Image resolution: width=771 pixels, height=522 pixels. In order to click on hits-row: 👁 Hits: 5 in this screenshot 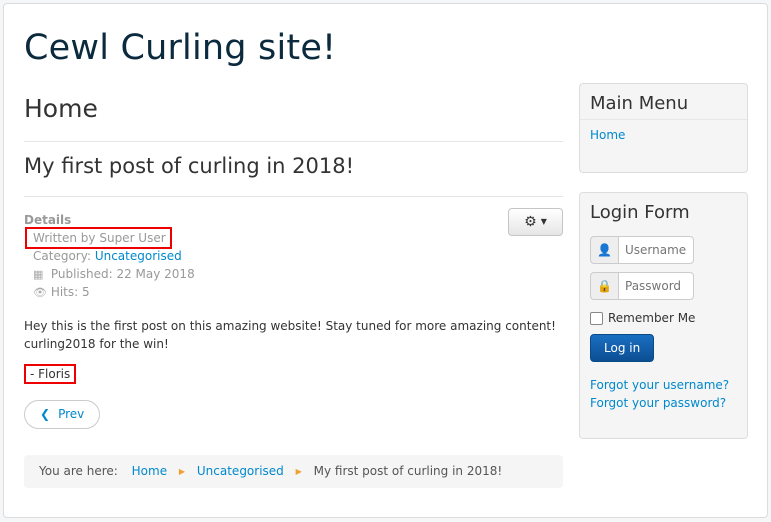, I will do `click(293, 292)`.